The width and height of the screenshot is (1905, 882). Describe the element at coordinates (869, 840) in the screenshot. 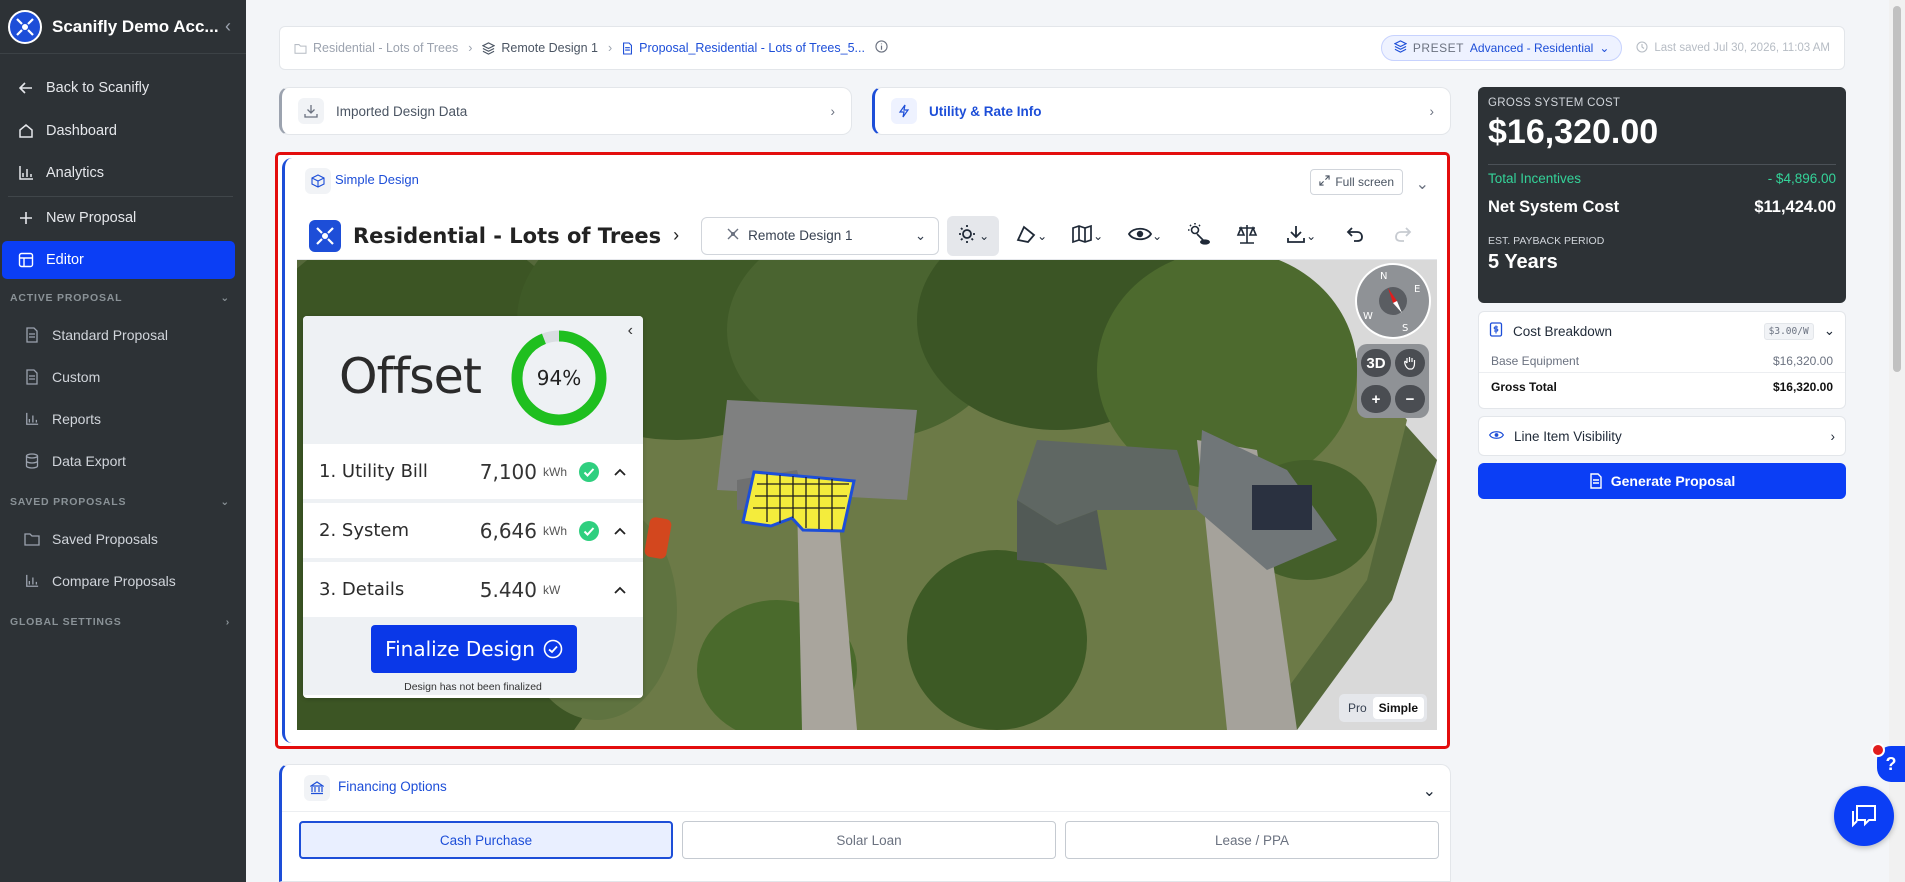

I see `tab-solar-loan: Solar Loan` at that location.